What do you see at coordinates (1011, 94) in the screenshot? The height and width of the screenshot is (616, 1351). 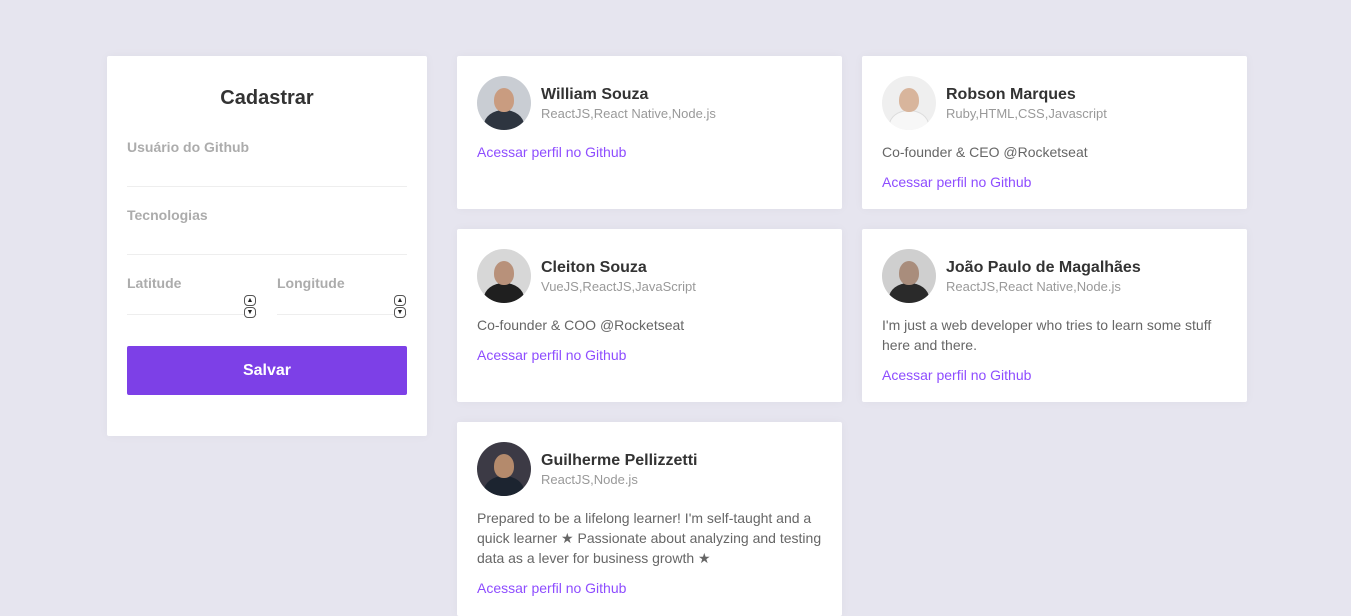 I see `dev-name: Robson Marques` at bounding box center [1011, 94].